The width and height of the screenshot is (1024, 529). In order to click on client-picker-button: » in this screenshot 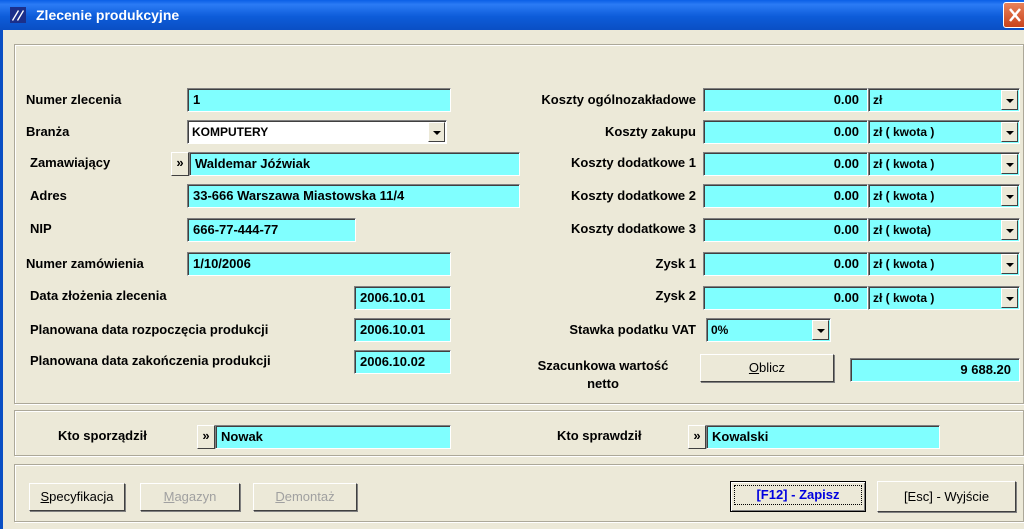, I will do `click(180, 164)`.